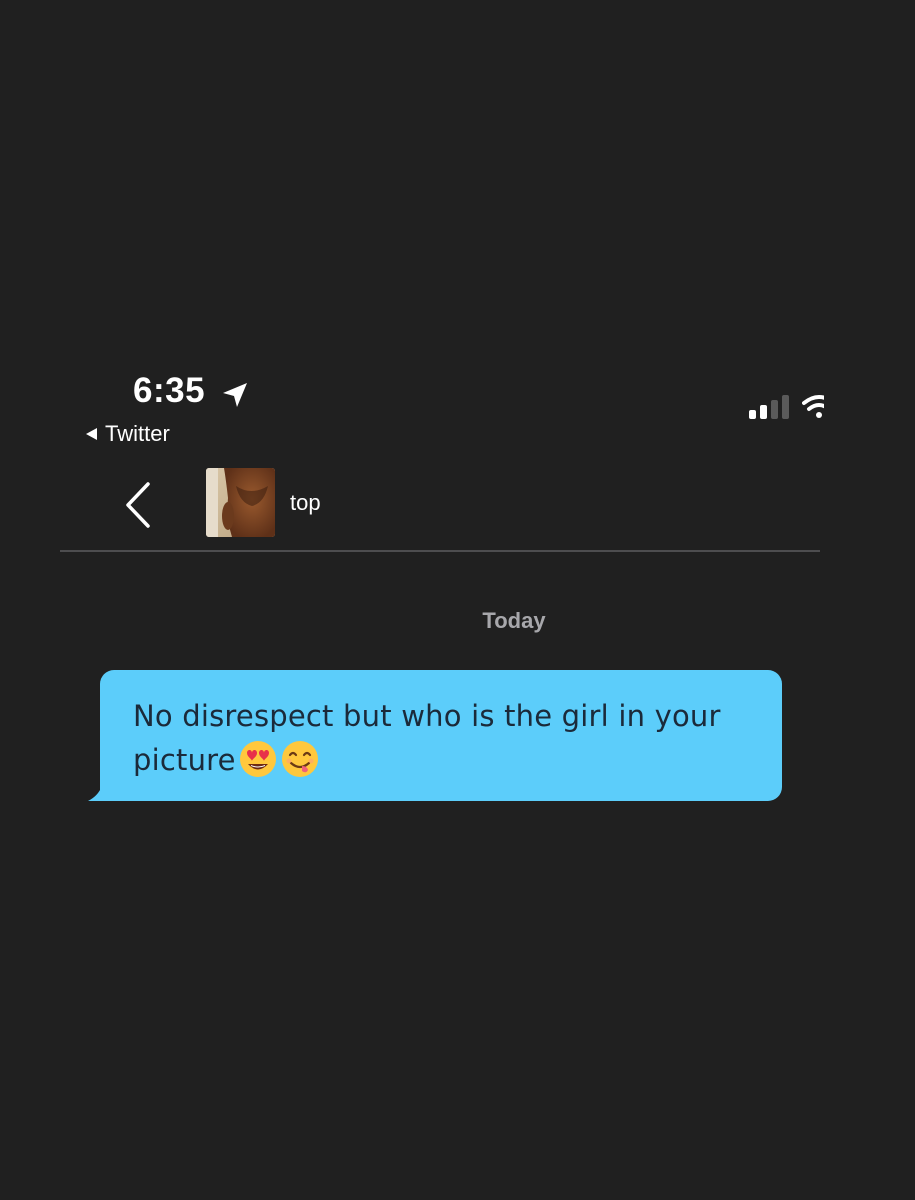 This screenshot has width=915, height=1200. What do you see at coordinates (514, 620) in the screenshot?
I see `date-divider: Today` at bounding box center [514, 620].